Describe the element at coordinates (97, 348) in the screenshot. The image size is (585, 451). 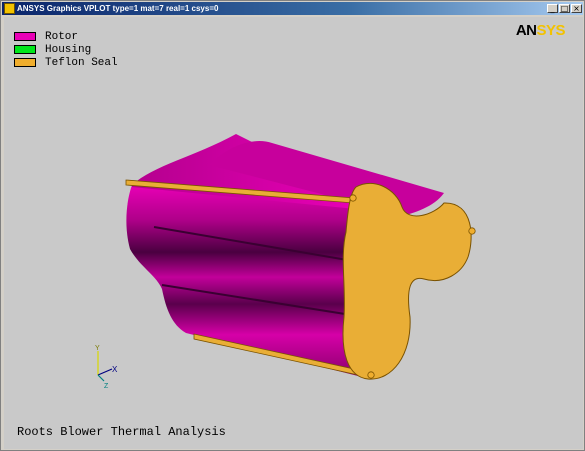
I see `triad-y-label: Y` at that location.